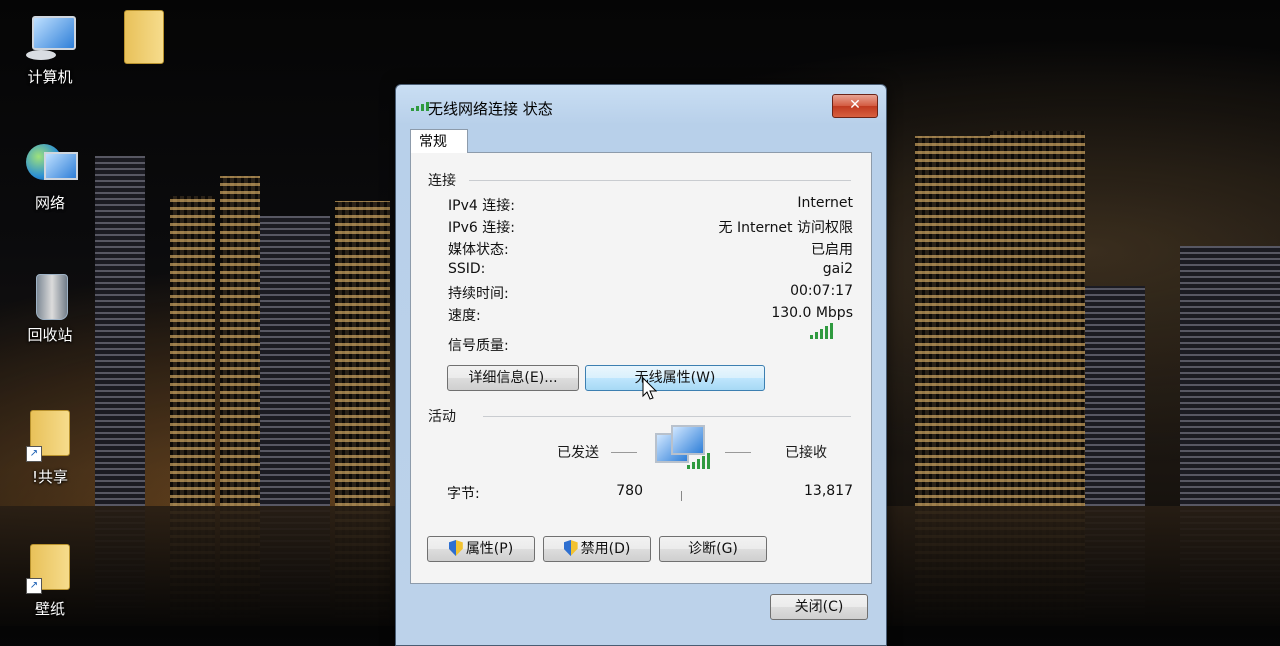  Describe the element at coordinates (467, 269) in the screenshot. I see `ssid-label: SSID:` at that location.